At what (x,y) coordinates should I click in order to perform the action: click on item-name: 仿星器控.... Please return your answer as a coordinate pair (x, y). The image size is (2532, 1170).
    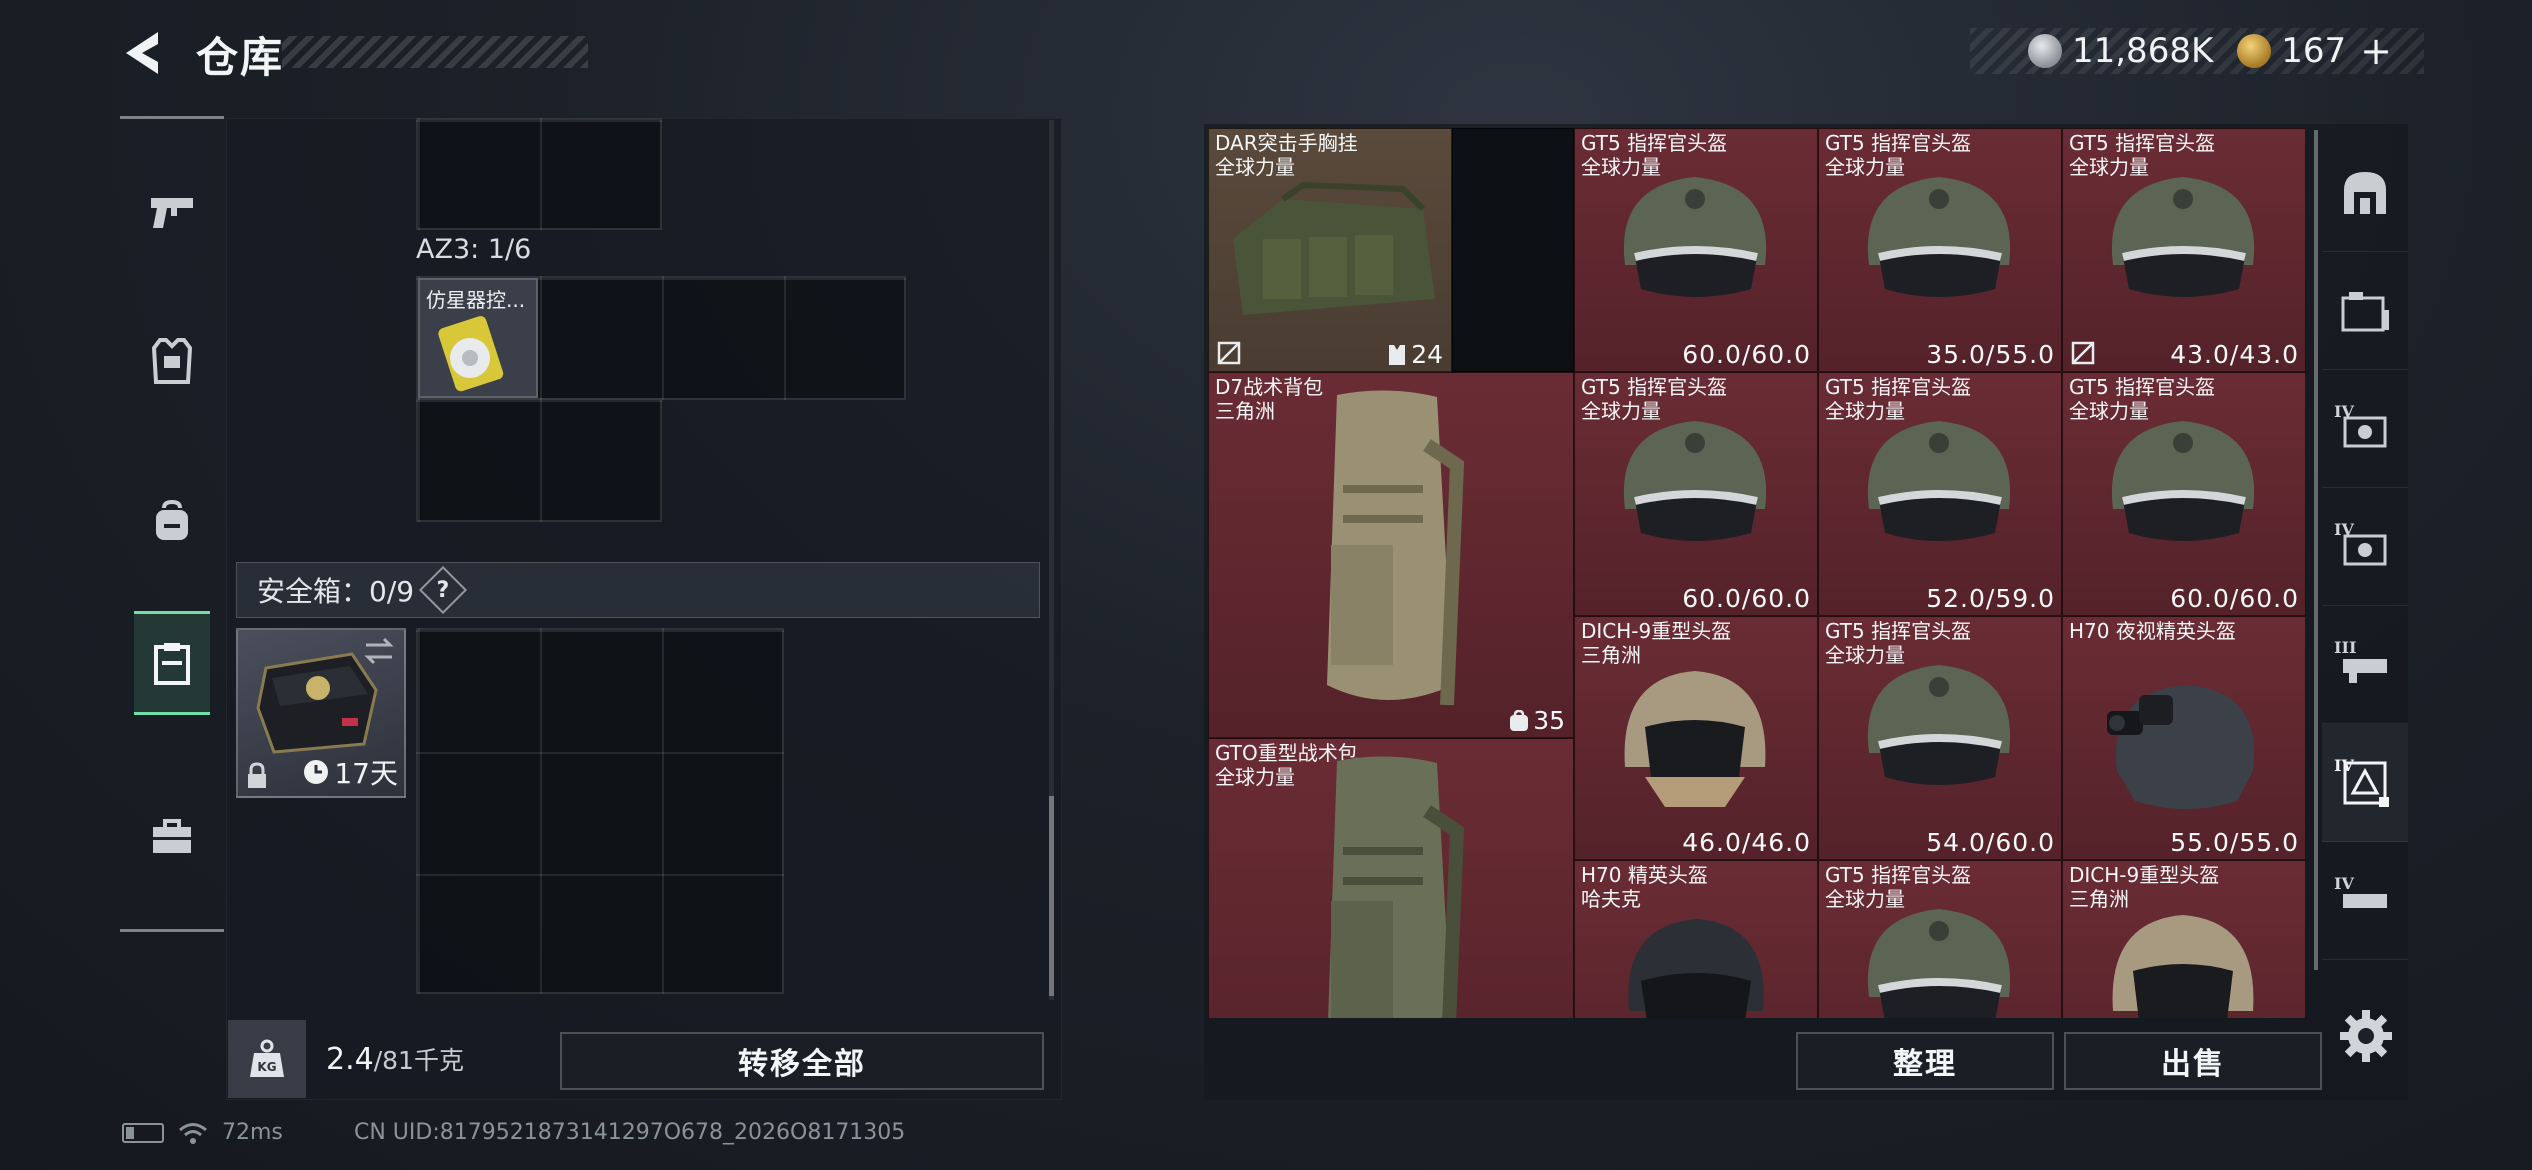
    Looking at the image, I should click on (476, 300).